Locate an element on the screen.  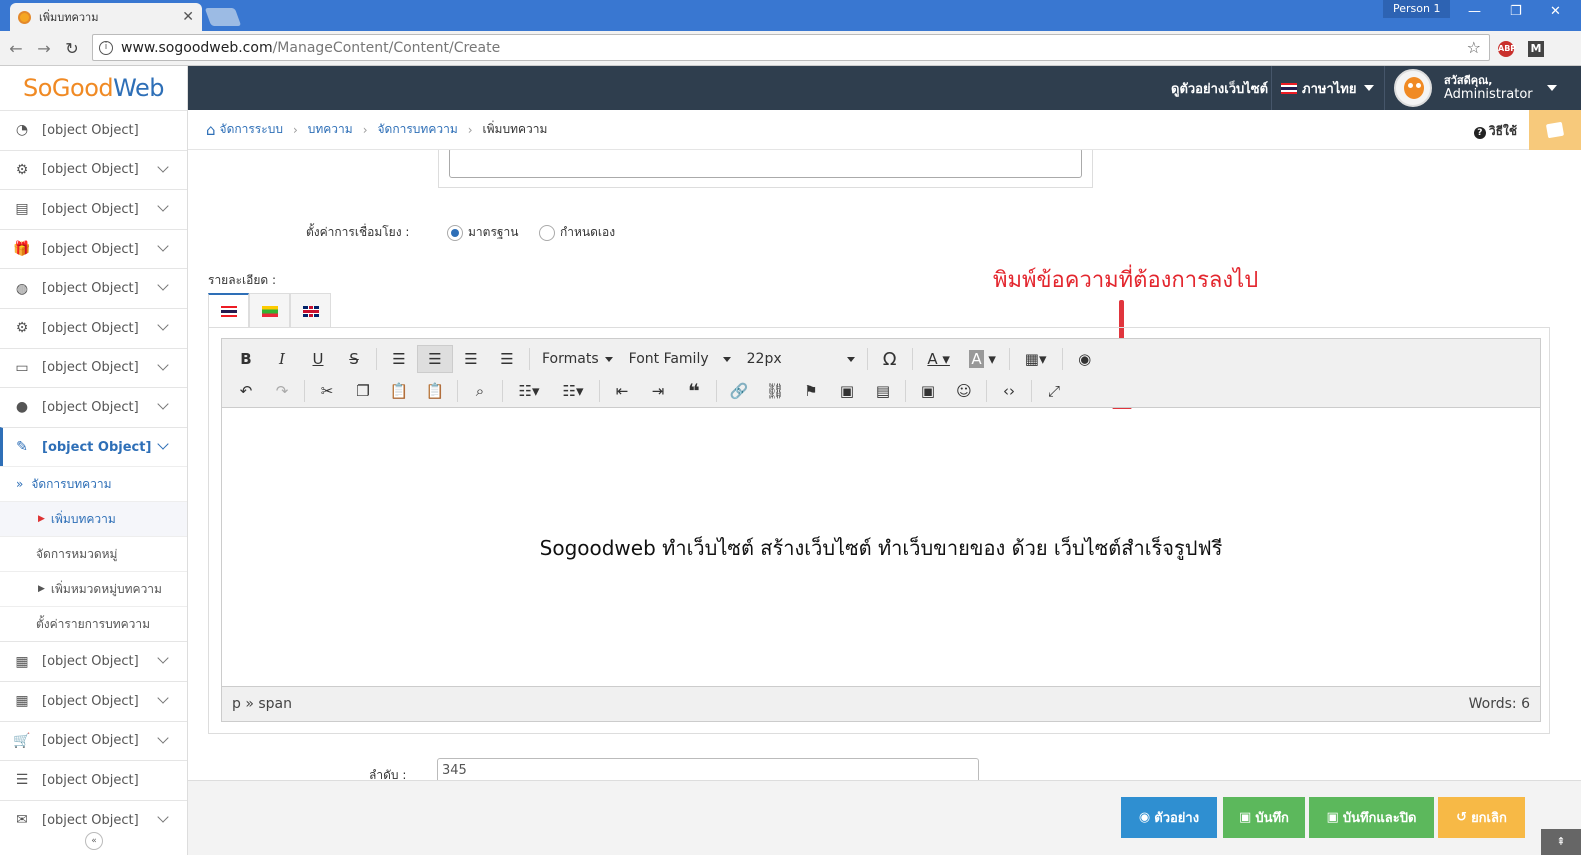
numbered-list-icon: ☷▾ is located at coordinates (573, 391).